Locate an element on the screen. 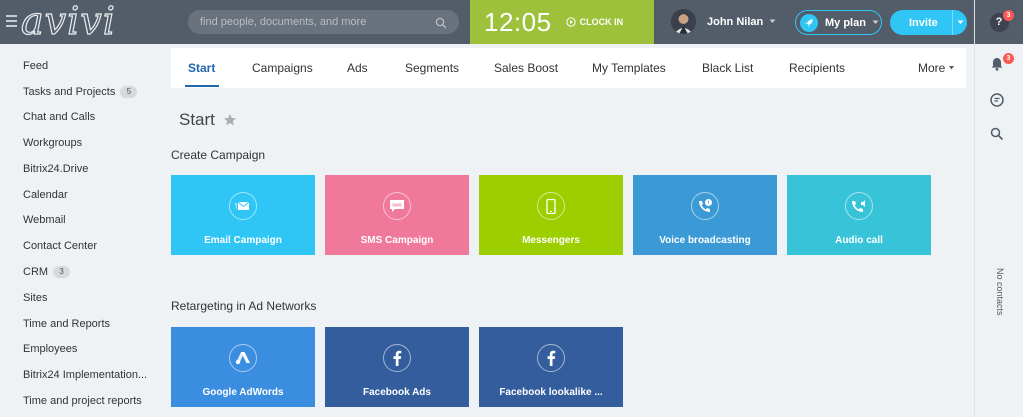 Image resolution: width=1023 pixels, height=417 pixels. tab-sales-boost: Sales Boost is located at coordinates (526, 68).